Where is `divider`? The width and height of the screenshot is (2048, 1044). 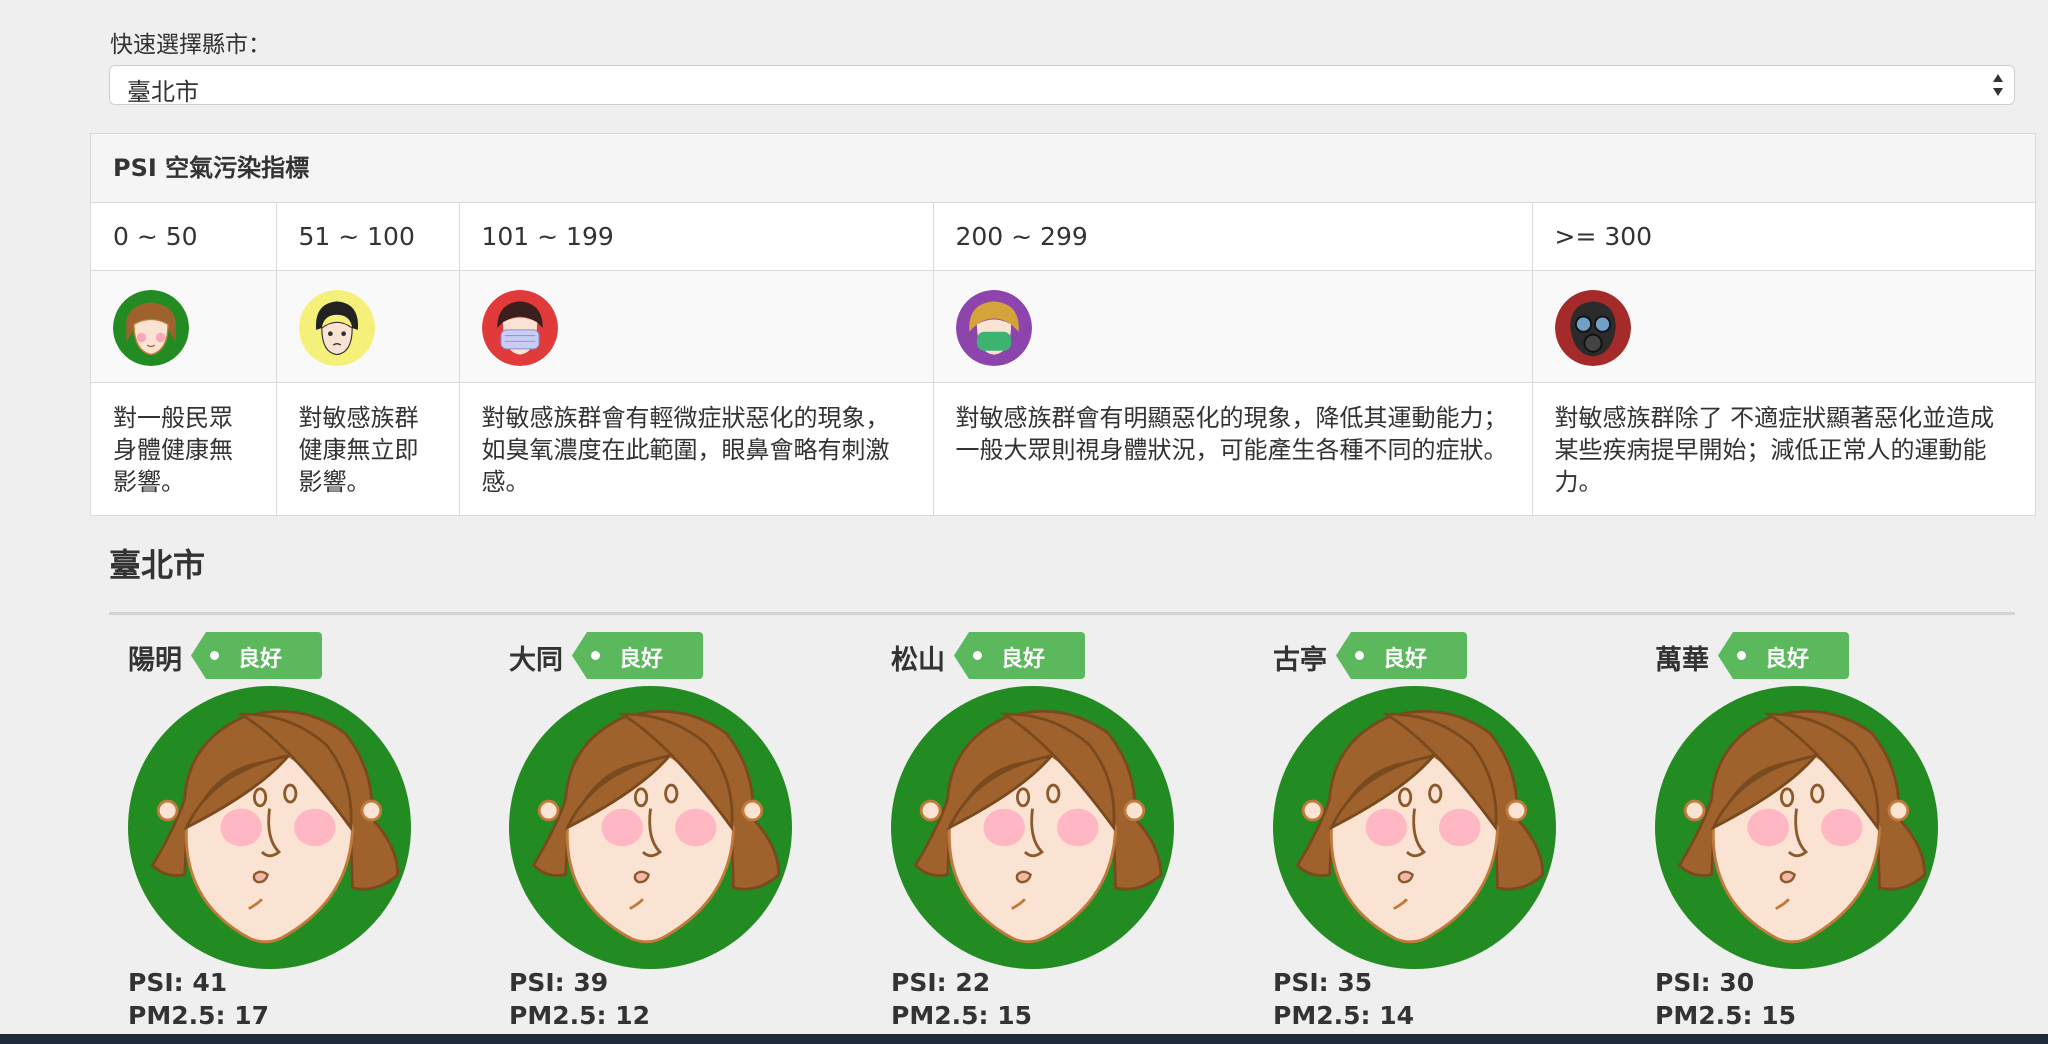 divider is located at coordinates (1062, 613).